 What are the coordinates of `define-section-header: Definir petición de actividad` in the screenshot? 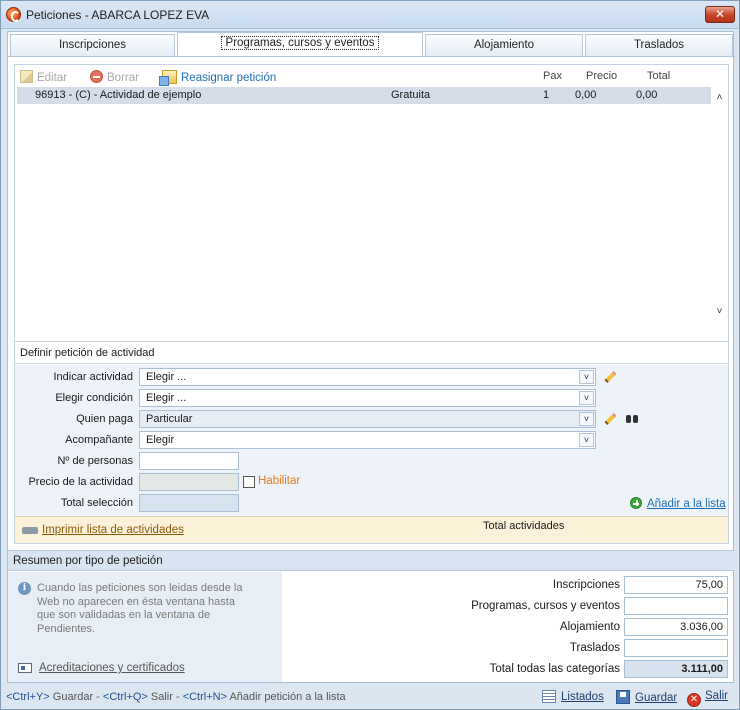 It's located at (371, 352).